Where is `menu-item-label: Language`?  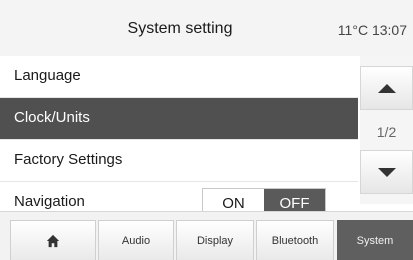
menu-item-label: Language is located at coordinates (47, 75).